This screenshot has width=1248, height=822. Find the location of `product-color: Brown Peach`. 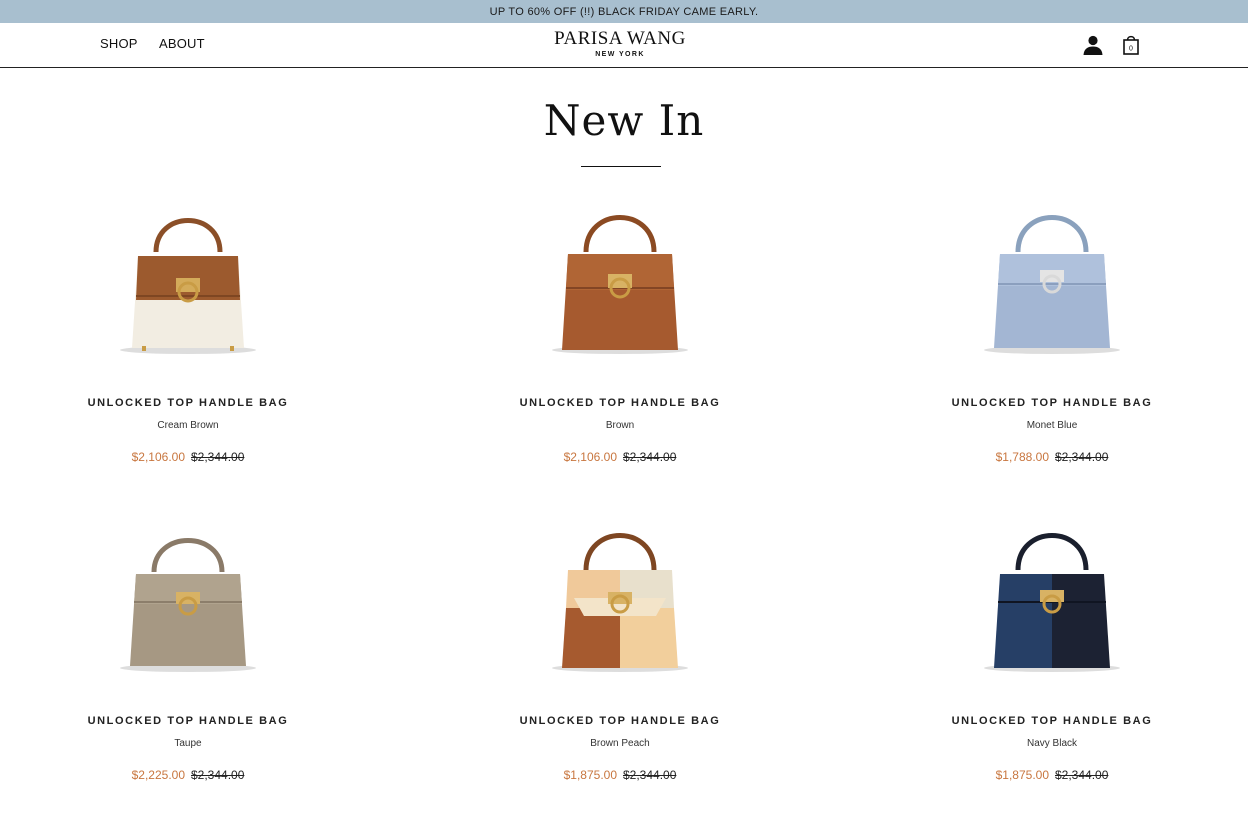

product-color: Brown Peach is located at coordinates (620, 743).